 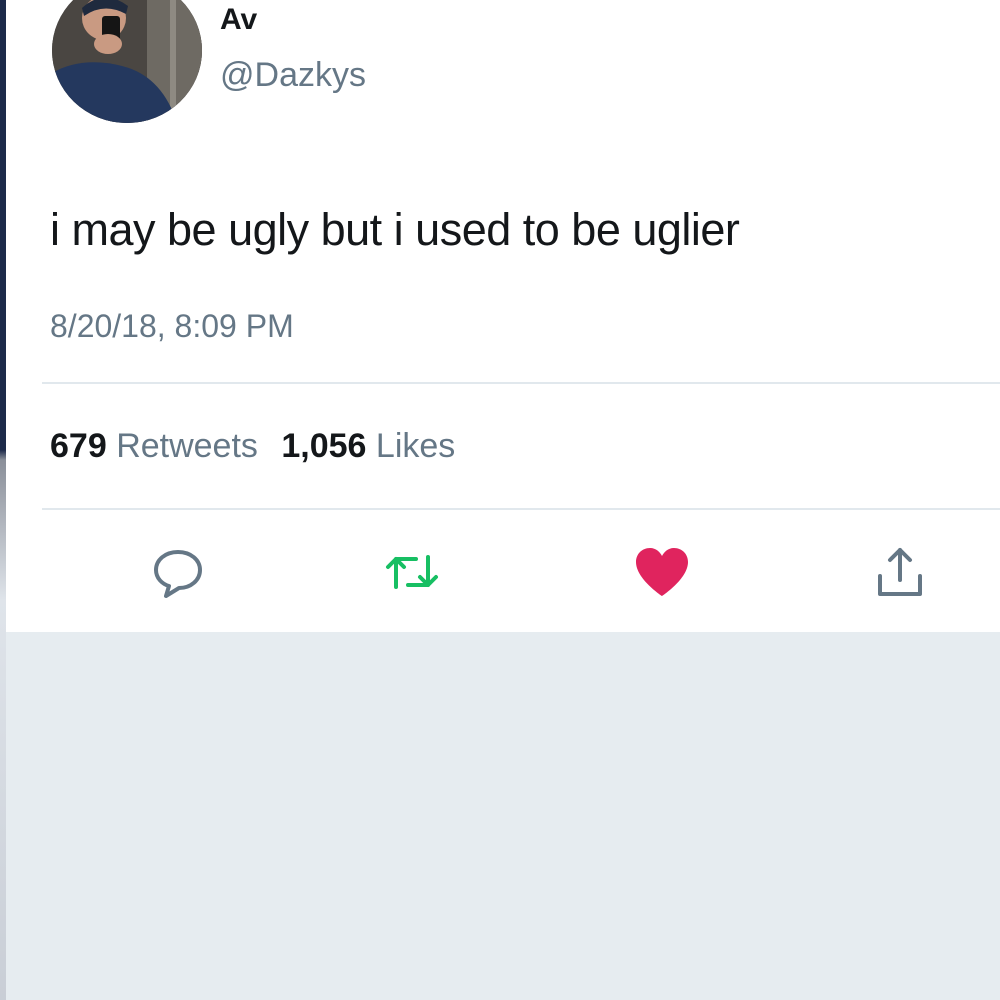 What do you see at coordinates (238, 20) in the screenshot?
I see `display-name: Av` at bounding box center [238, 20].